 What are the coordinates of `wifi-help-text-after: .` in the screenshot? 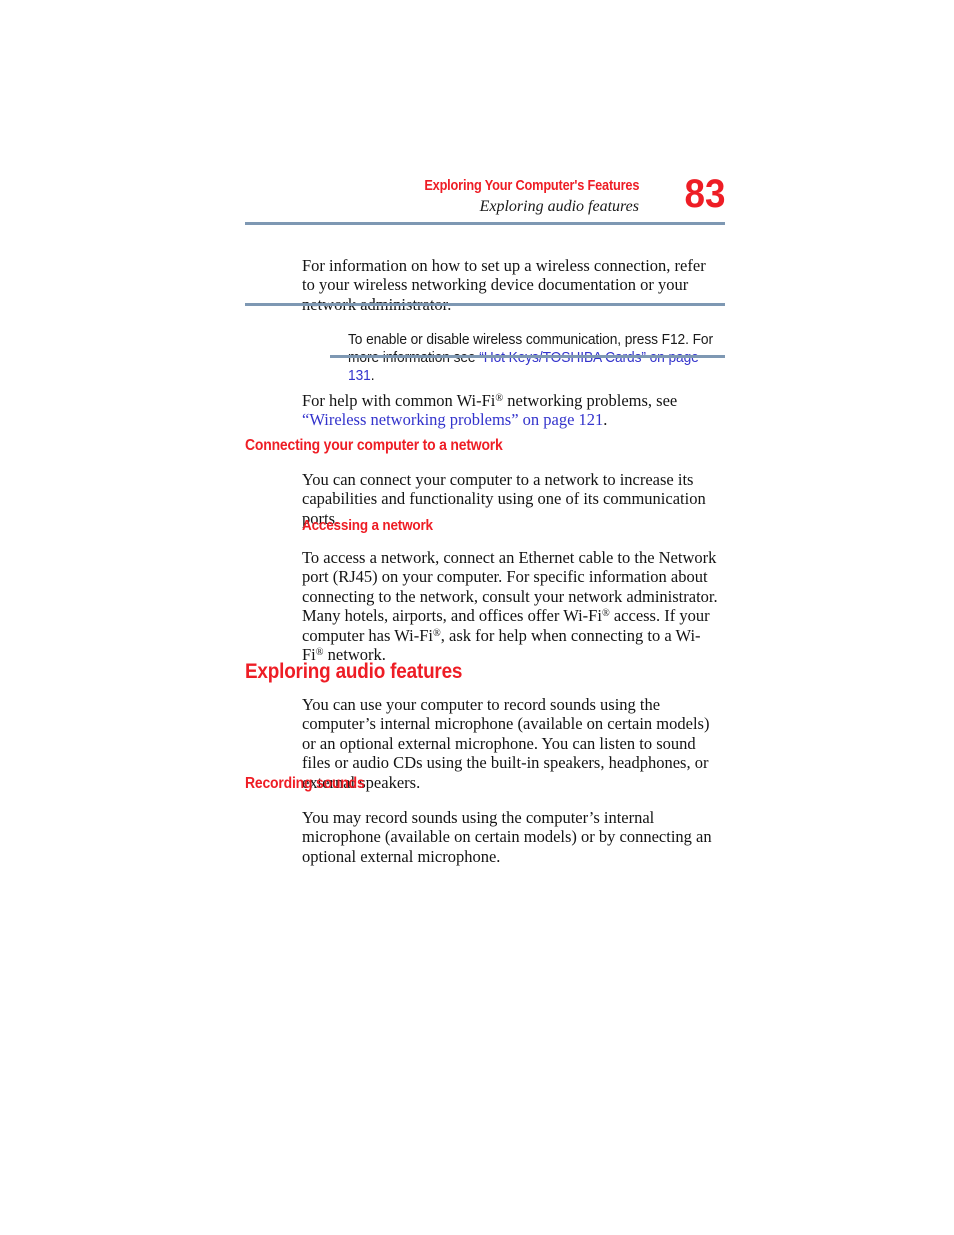 It's located at (605, 419).